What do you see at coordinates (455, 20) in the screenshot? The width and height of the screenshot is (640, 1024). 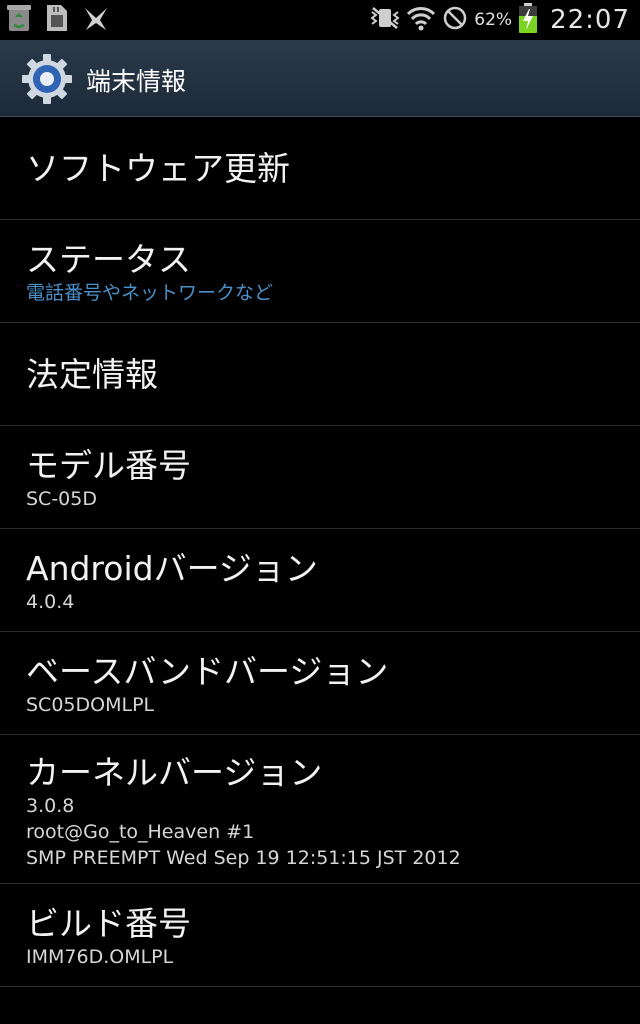 I see `no-signal-icon` at bounding box center [455, 20].